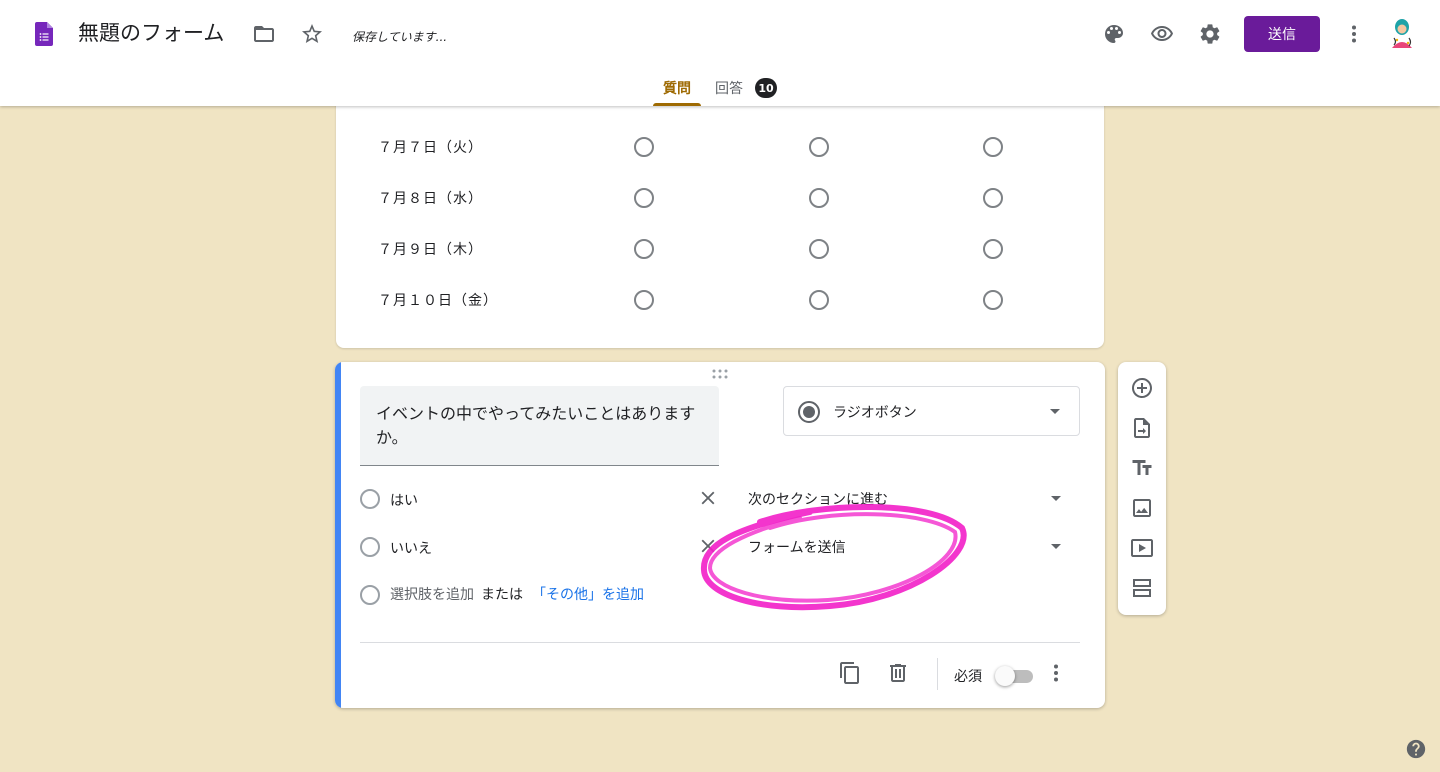 The image size is (1440, 772). Describe the element at coordinates (1142, 468) in the screenshot. I see `add-title-icon` at that location.